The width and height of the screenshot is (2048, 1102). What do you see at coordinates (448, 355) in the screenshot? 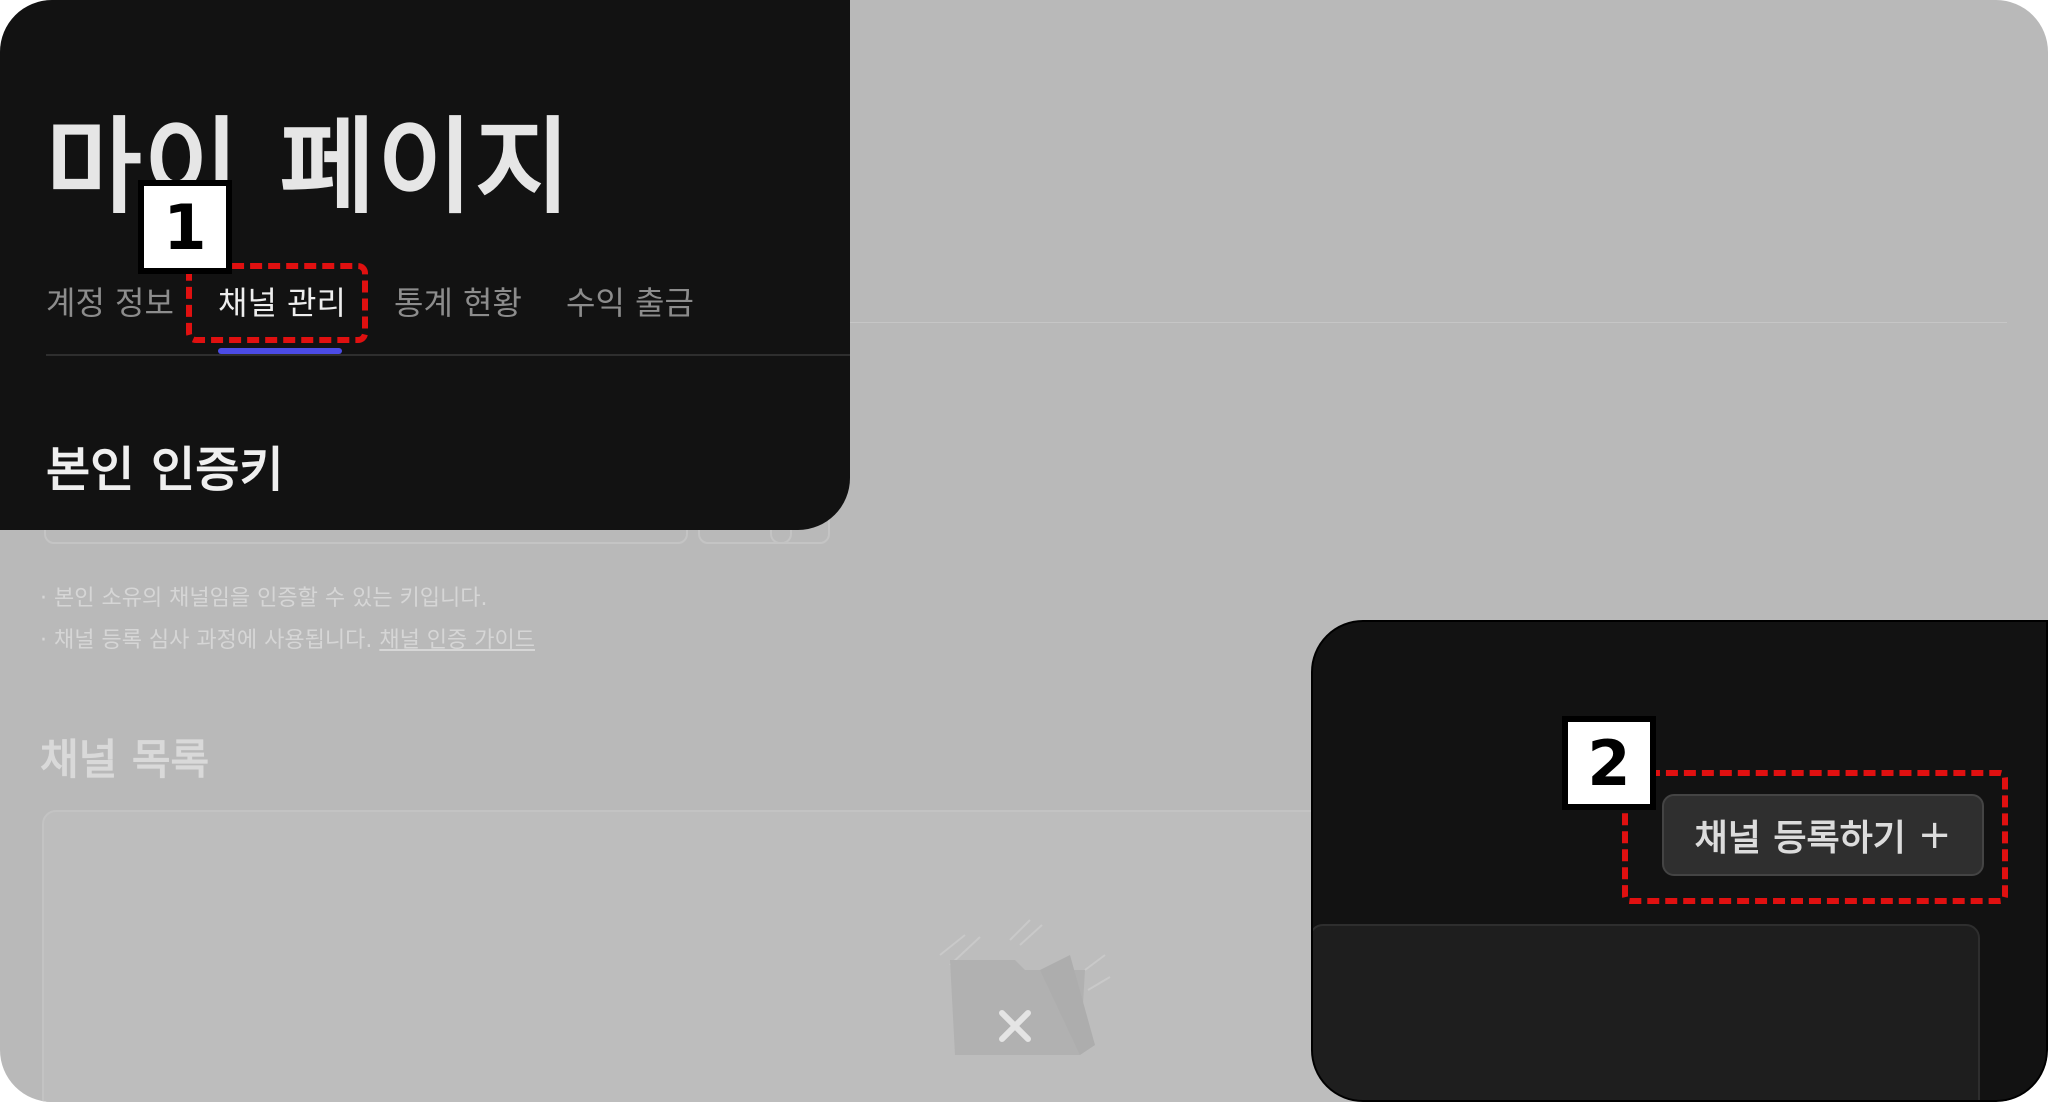
I see `tab-bar-divider` at bounding box center [448, 355].